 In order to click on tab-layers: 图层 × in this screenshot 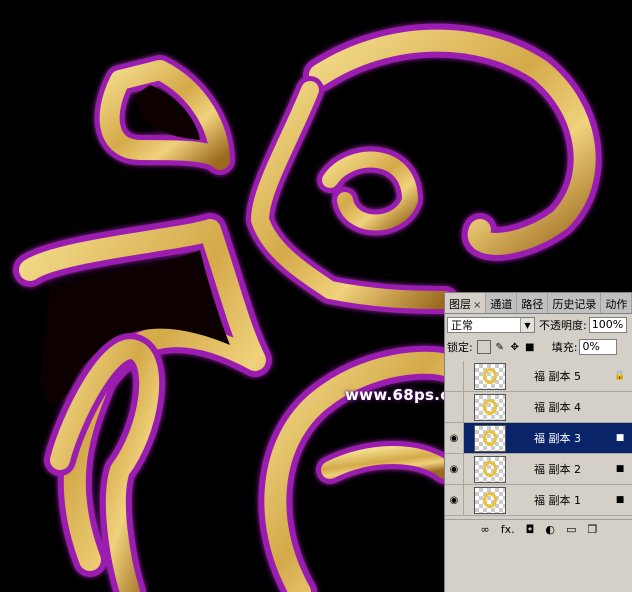, I will do `click(466, 303)`.